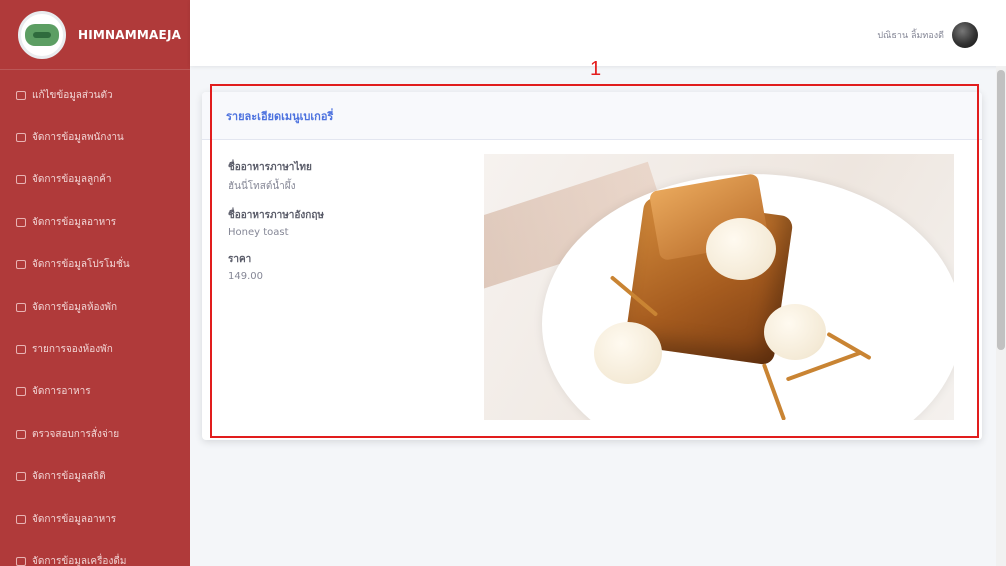 The height and width of the screenshot is (566, 1006). What do you see at coordinates (596, 69) in the screenshot?
I see `annotation-marker: 1` at bounding box center [596, 69].